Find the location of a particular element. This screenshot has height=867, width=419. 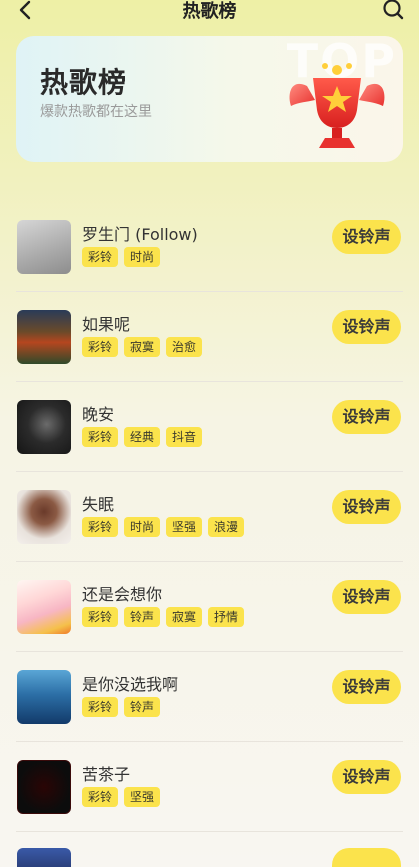

song-title: 失眠 is located at coordinates (98, 504).